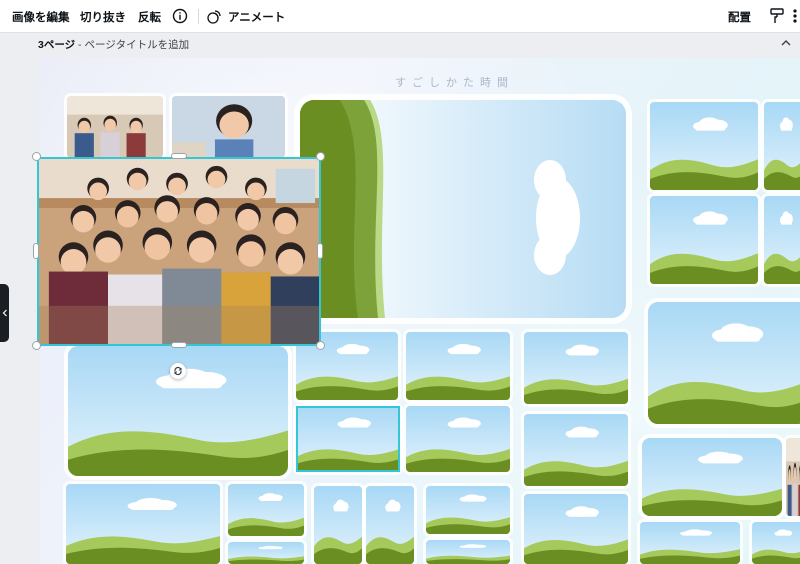  What do you see at coordinates (320, 345) in the screenshot?
I see `resize-handle-bottom-right` at bounding box center [320, 345].